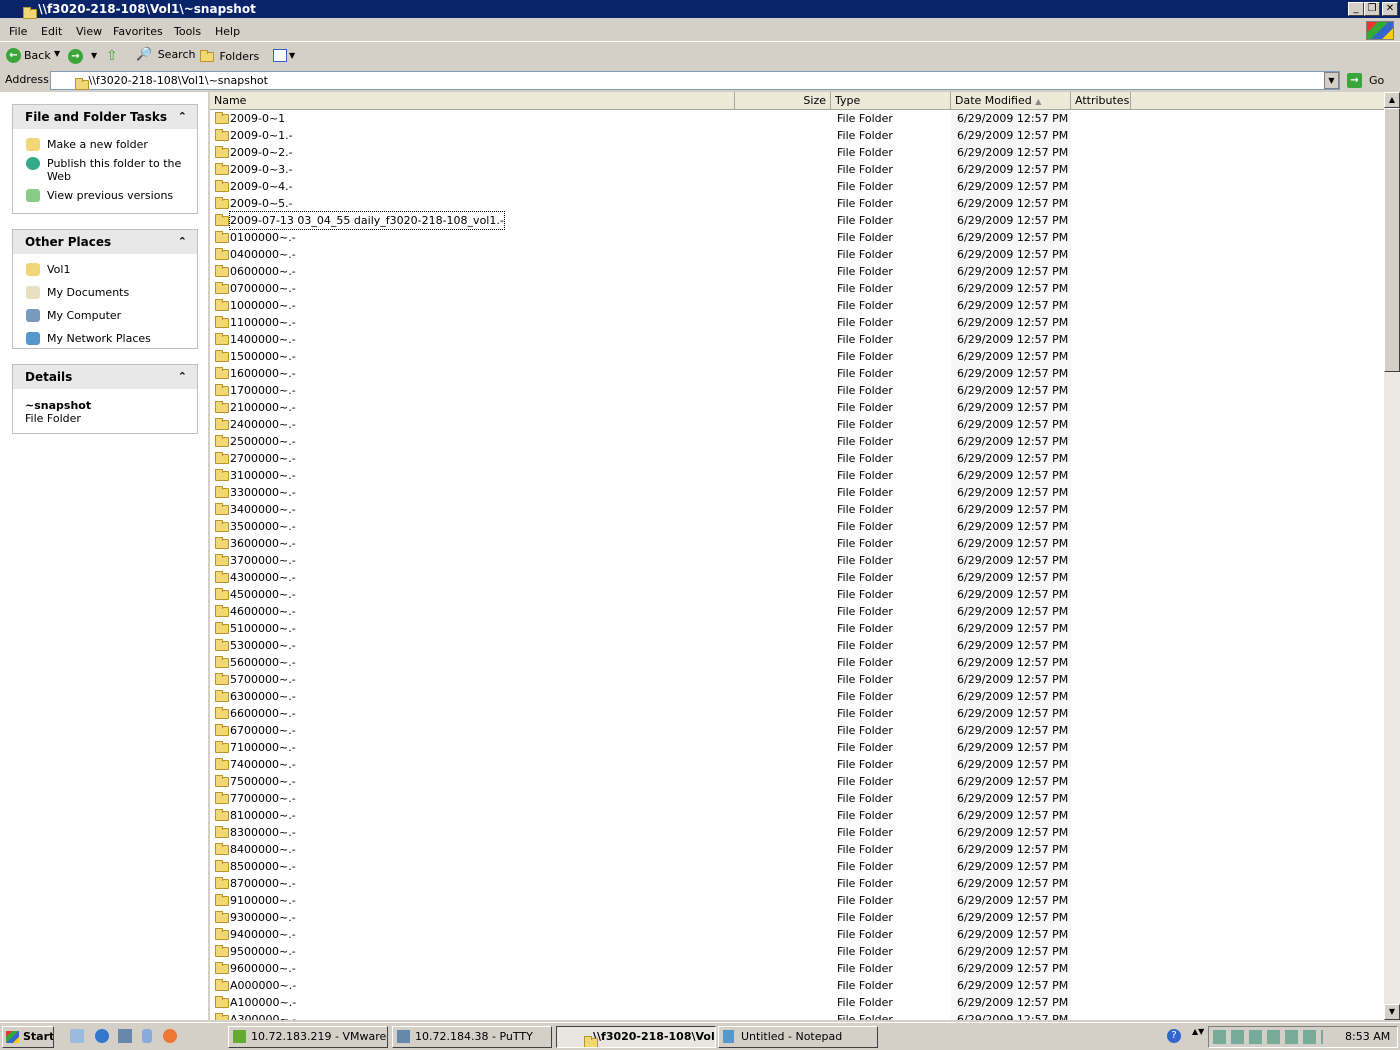 This screenshot has height=1050, width=1400. I want to click on internet-explorer-icon, so click(102, 1036).